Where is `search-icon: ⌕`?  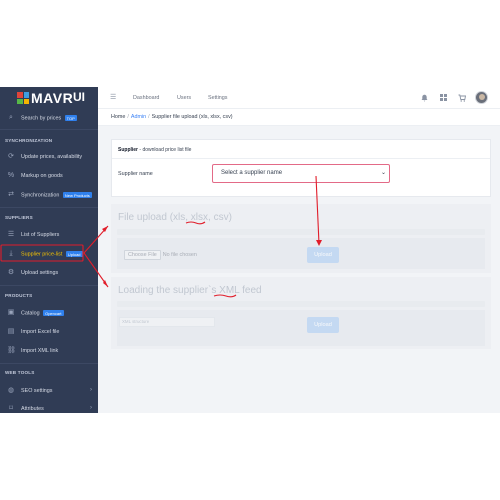
search-icon: ⌕ is located at coordinates (11, 117).